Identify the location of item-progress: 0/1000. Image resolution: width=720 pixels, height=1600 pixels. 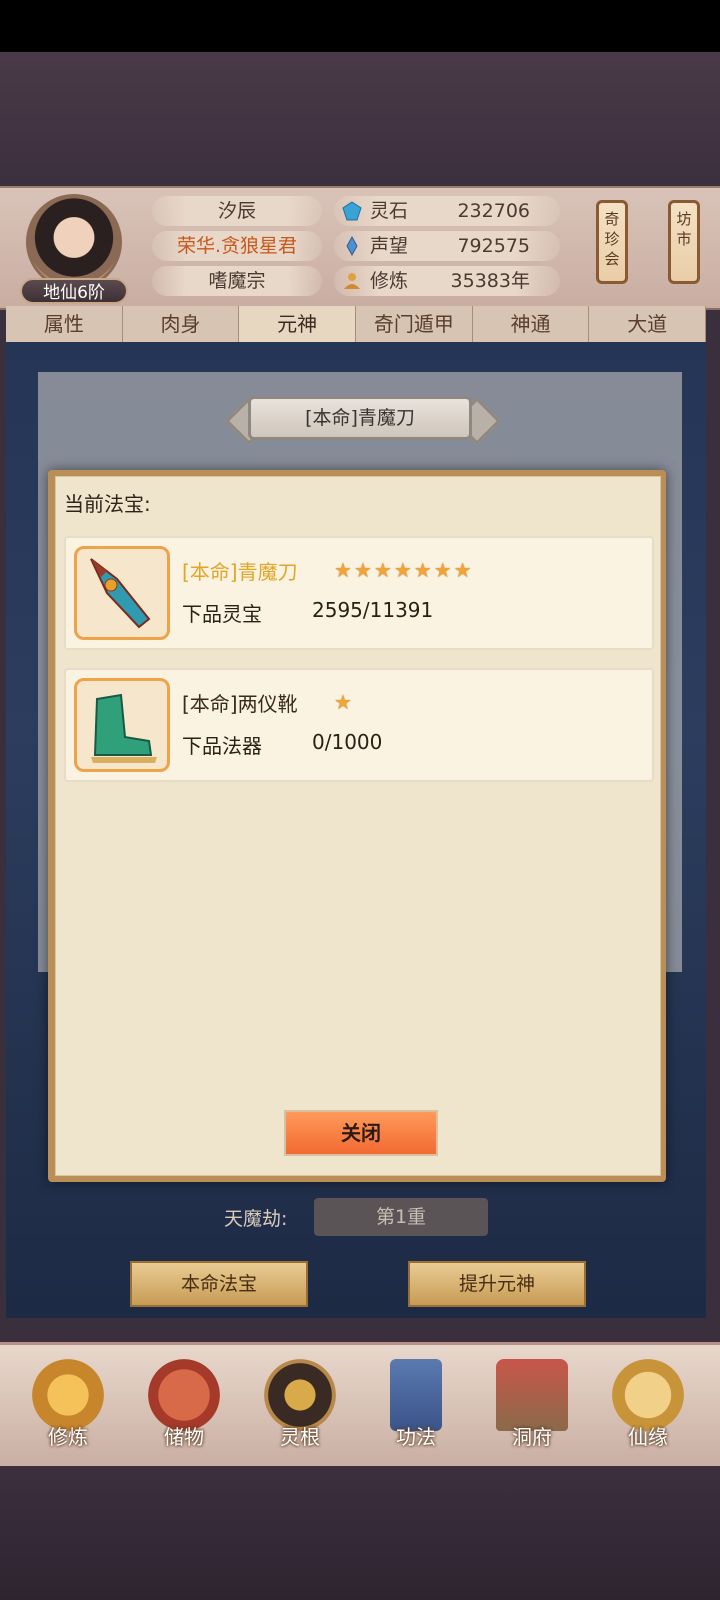
(347, 742).